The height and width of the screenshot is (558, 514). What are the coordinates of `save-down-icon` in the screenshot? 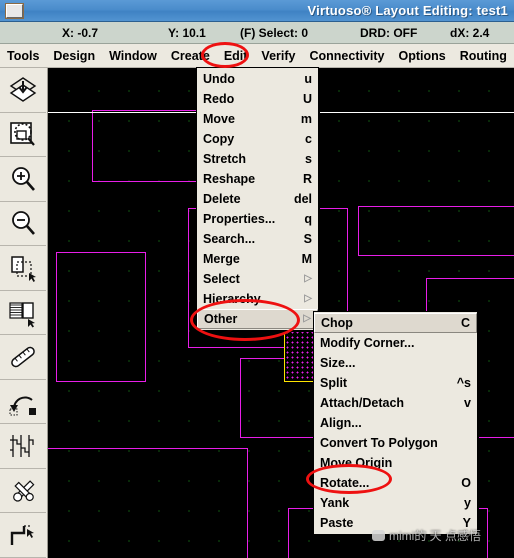 It's located at (23, 90).